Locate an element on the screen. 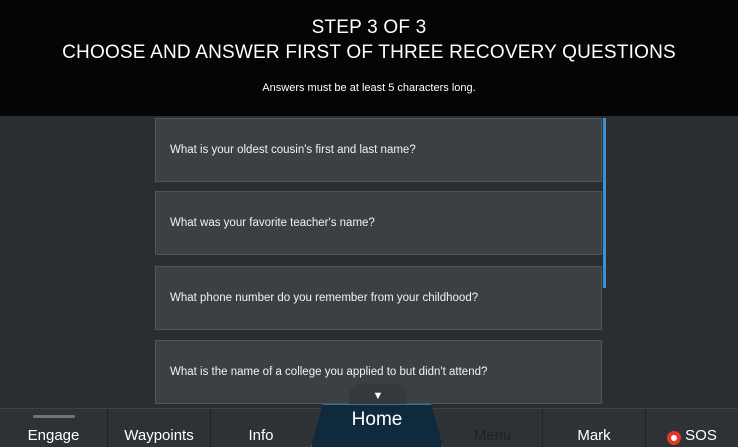  nav-waypoints-label: Waypoints is located at coordinates (159, 435).